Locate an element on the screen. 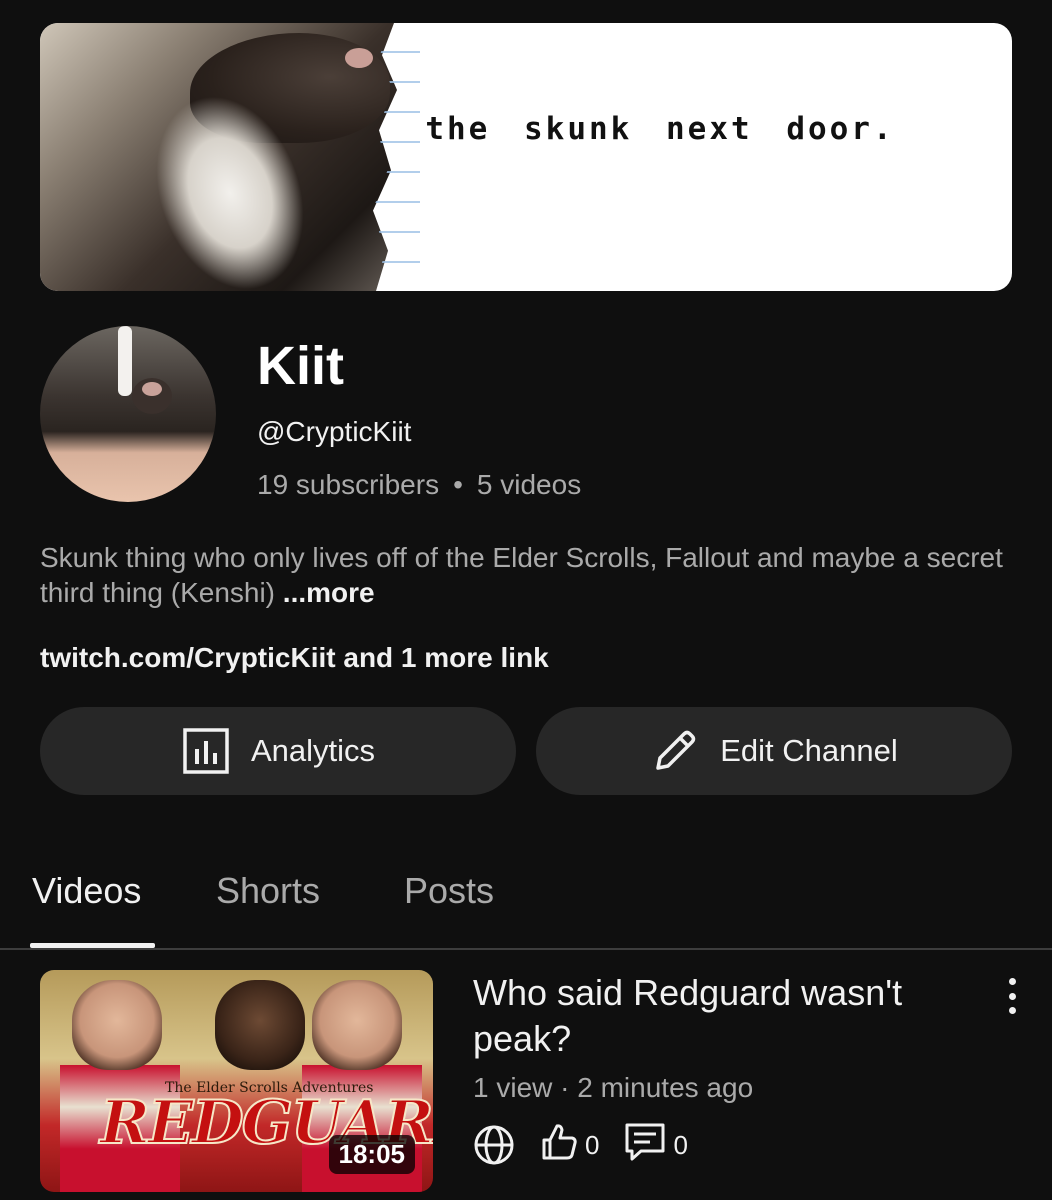 This screenshot has width=1052, height=1200. channel-handle: @CrypticKiit is located at coordinates (334, 431).